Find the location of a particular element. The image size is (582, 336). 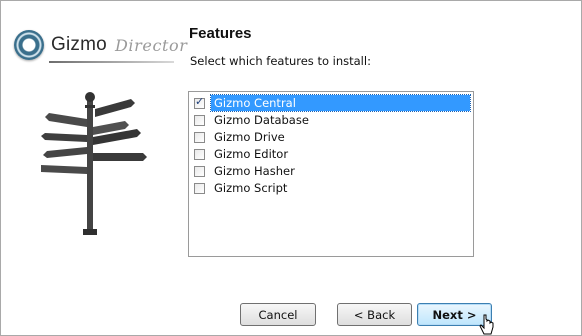

cancel-button: Cancel is located at coordinates (278, 314).